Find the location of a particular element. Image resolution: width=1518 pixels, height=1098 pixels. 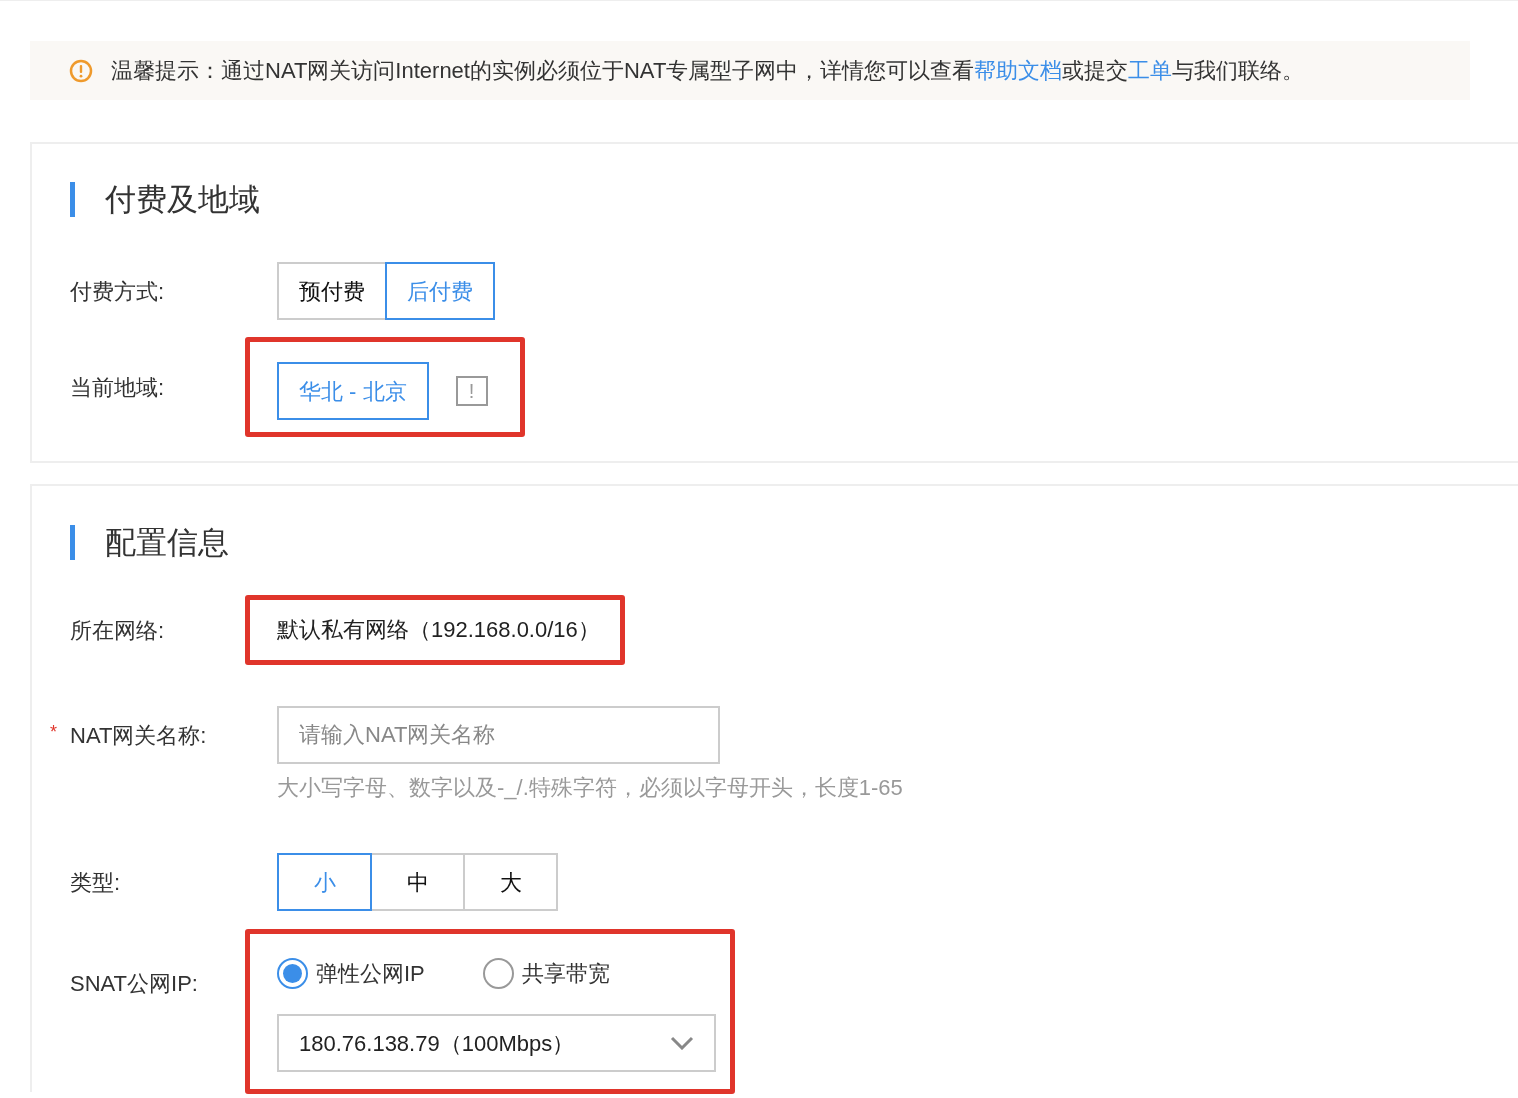

warning-icon is located at coordinates (81, 70).